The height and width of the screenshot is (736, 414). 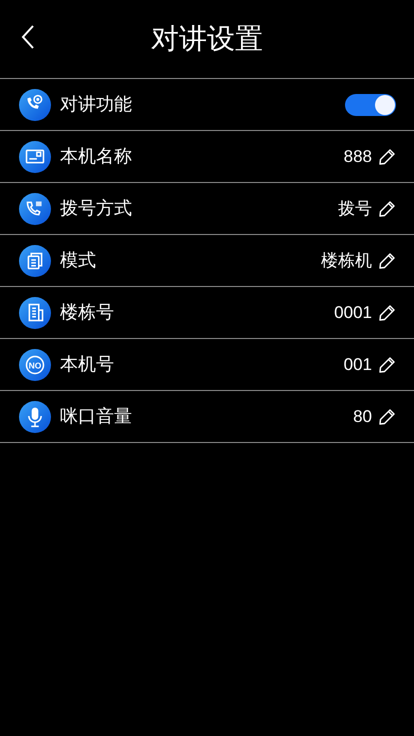 I want to click on setting-label: 本机名称, so click(x=96, y=156).